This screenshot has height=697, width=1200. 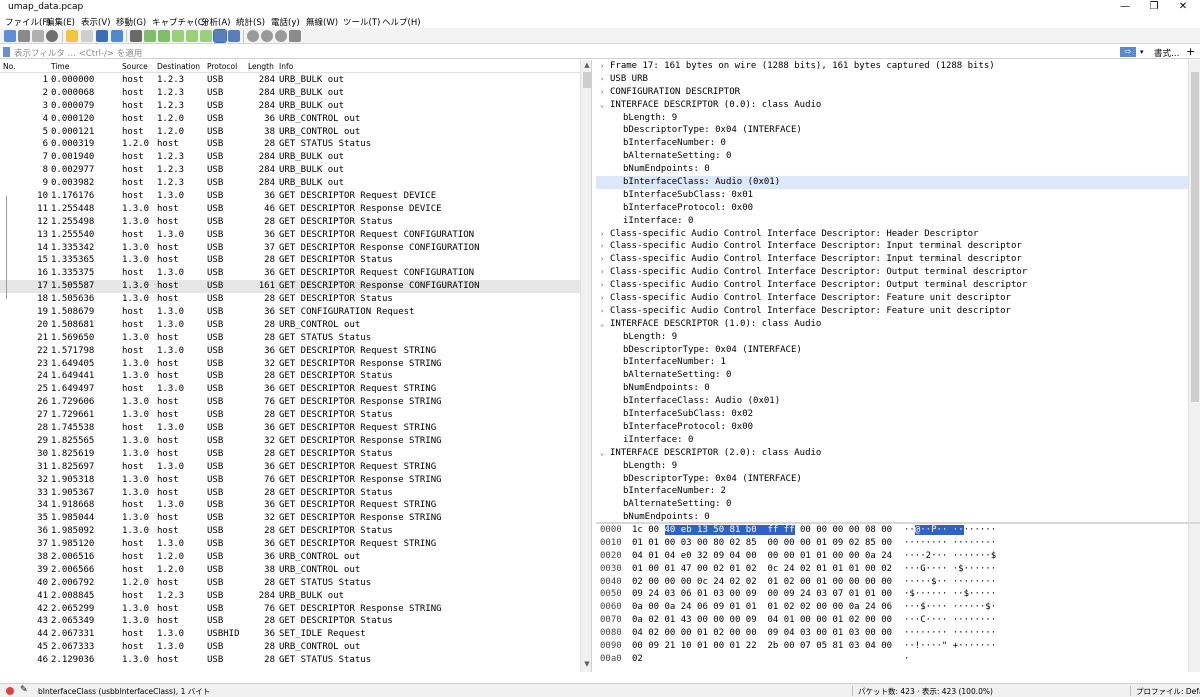 What do you see at coordinates (102, 36) in the screenshot?
I see `close-file-icon` at bounding box center [102, 36].